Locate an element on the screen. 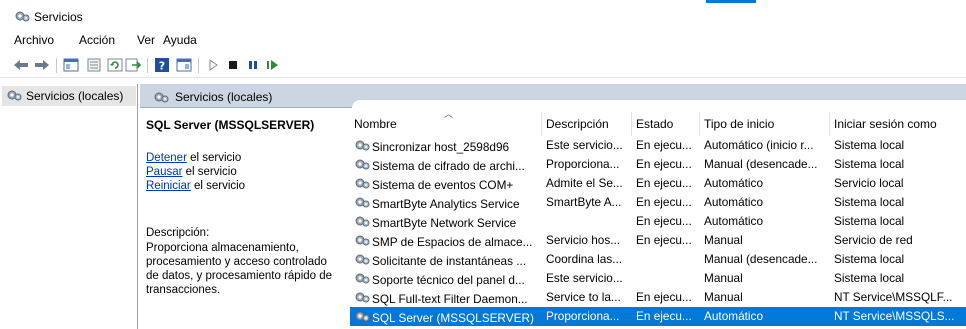 The height and width of the screenshot is (329, 966). window-accent-line is located at coordinates (731, 1).